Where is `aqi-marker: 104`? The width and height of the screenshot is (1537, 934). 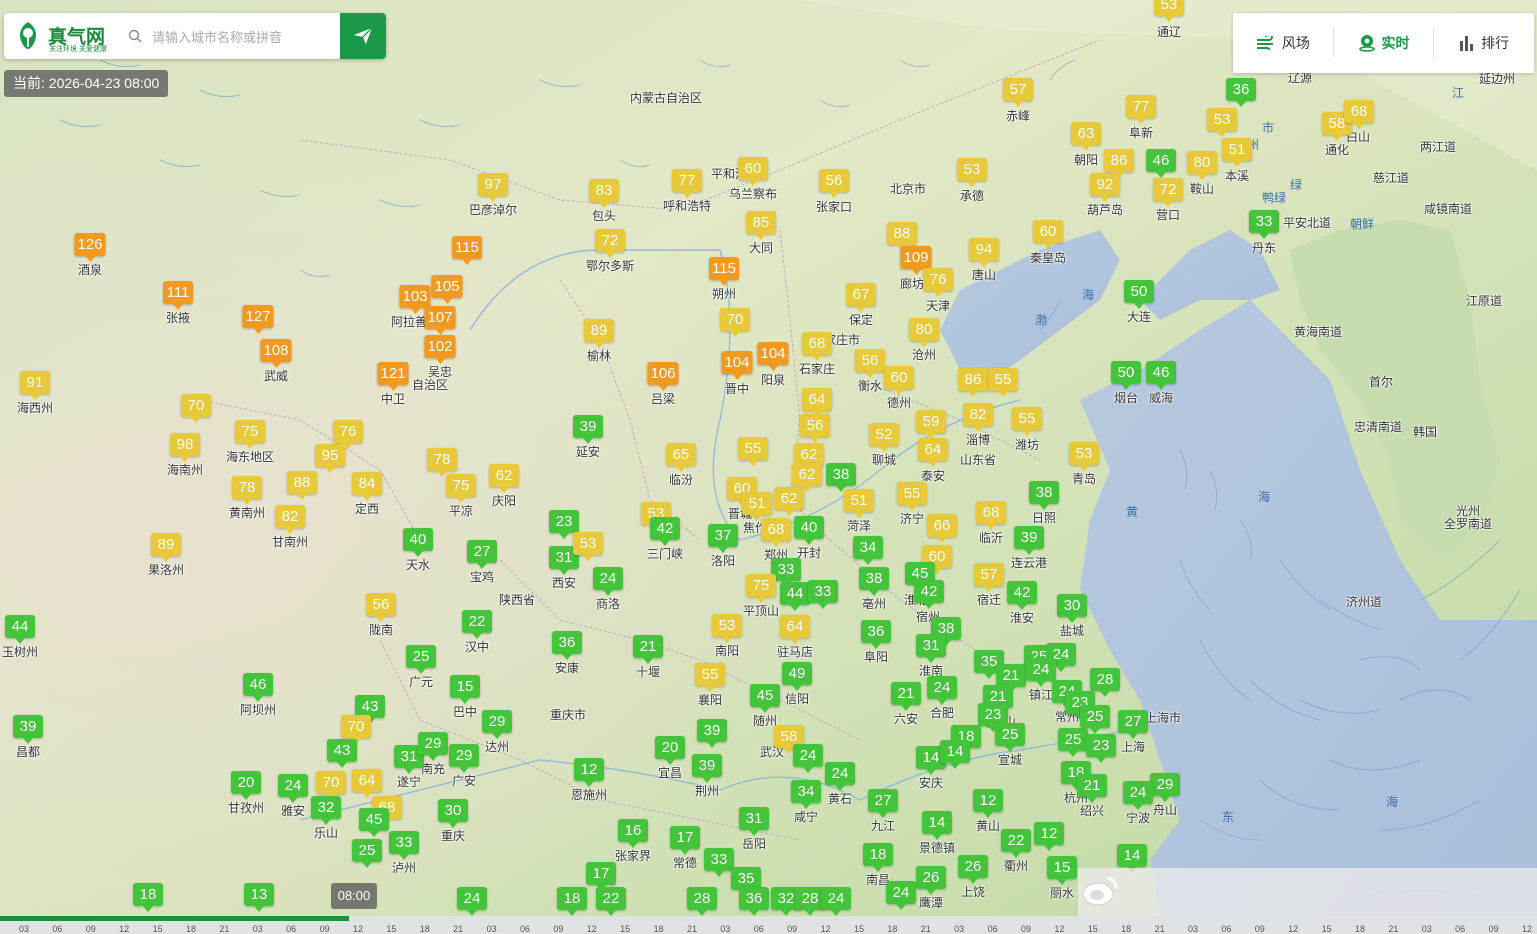
aqi-marker: 104 is located at coordinates (737, 365).